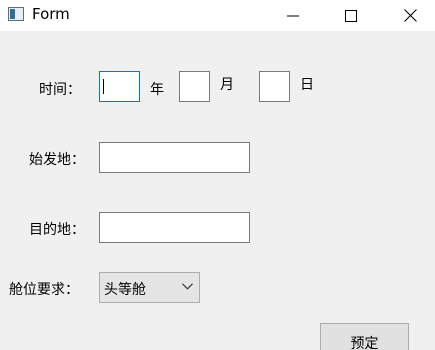 The height and width of the screenshot is (350, 435). I want to click on book-button: 预定, so click(364, 336).